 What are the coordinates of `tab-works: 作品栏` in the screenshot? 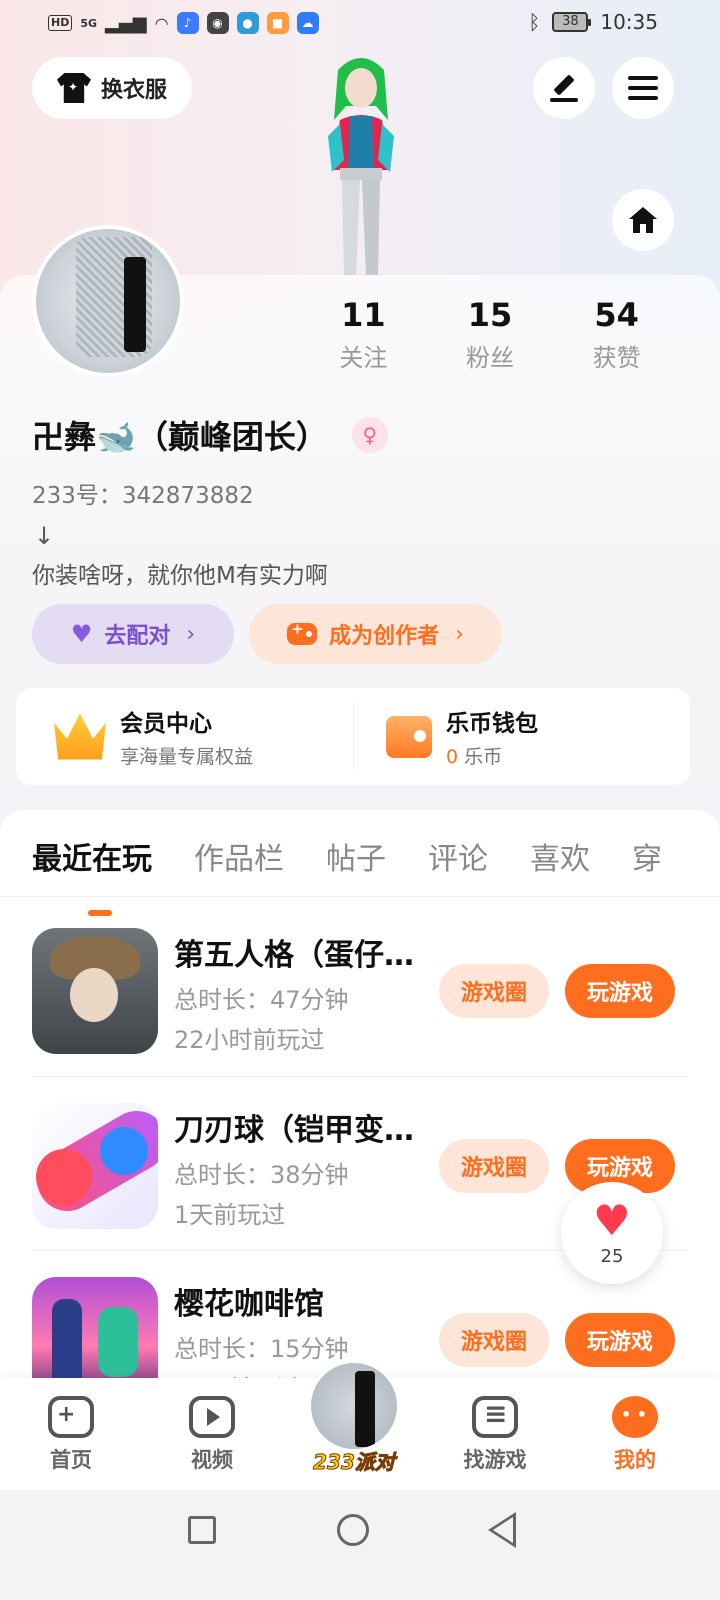 It's located at (239, 856).